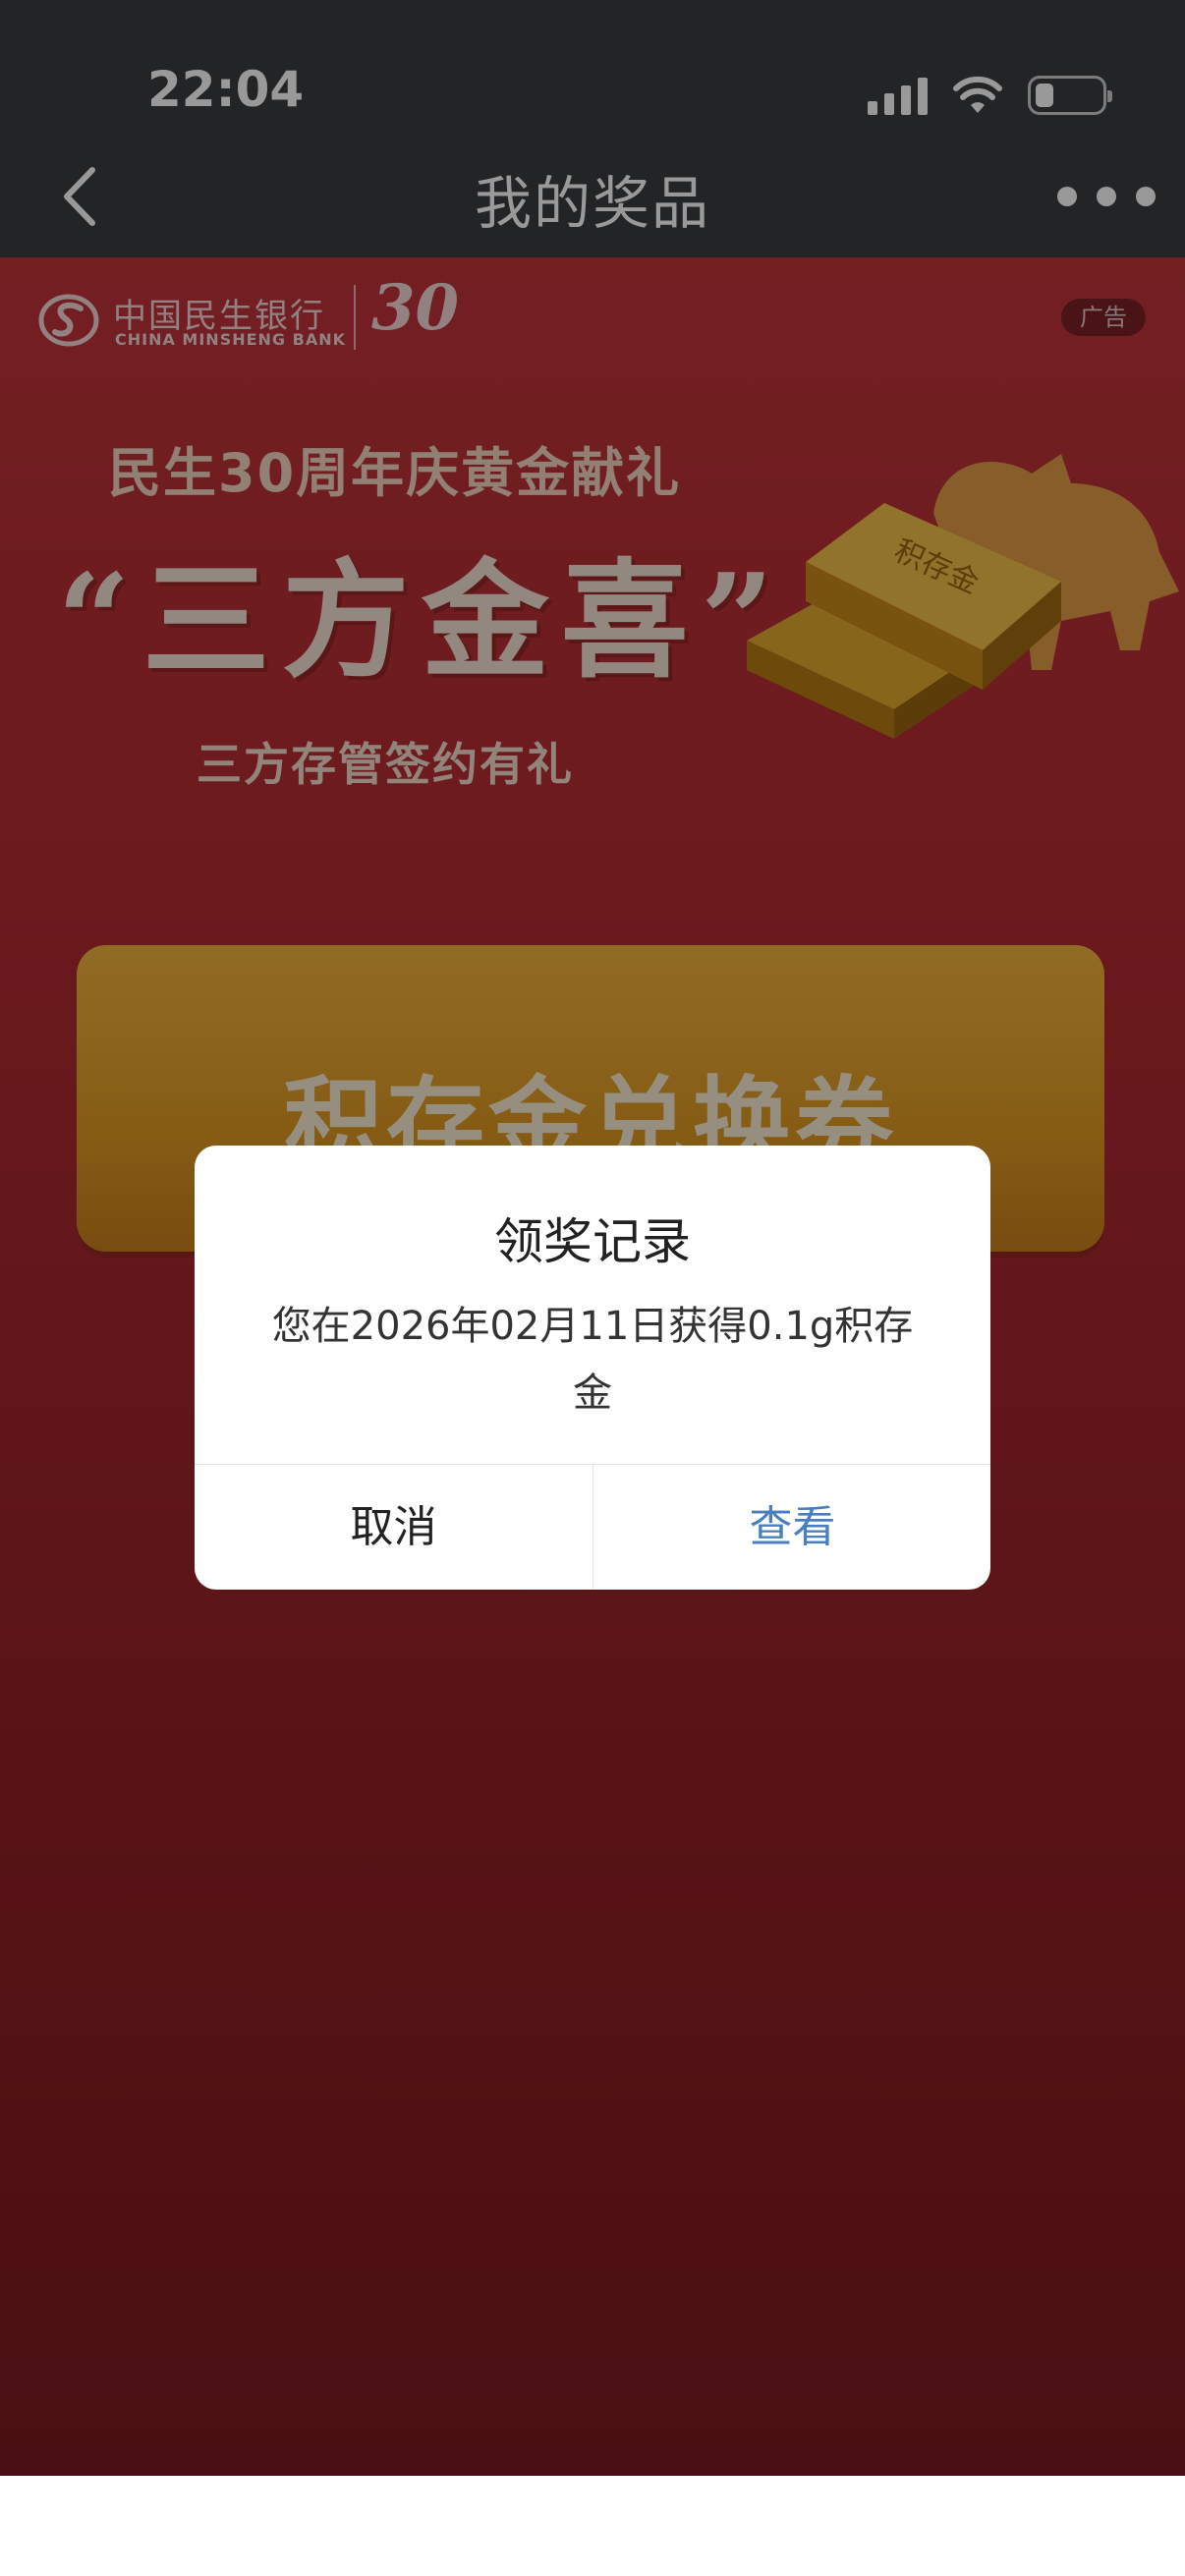 This screenshot has width=1185, height=2576. What do you see at coordinates (592, 1241) in the screenshot?
I see `dialog-title: 领奖记录` at bounding box center [592, 1241].